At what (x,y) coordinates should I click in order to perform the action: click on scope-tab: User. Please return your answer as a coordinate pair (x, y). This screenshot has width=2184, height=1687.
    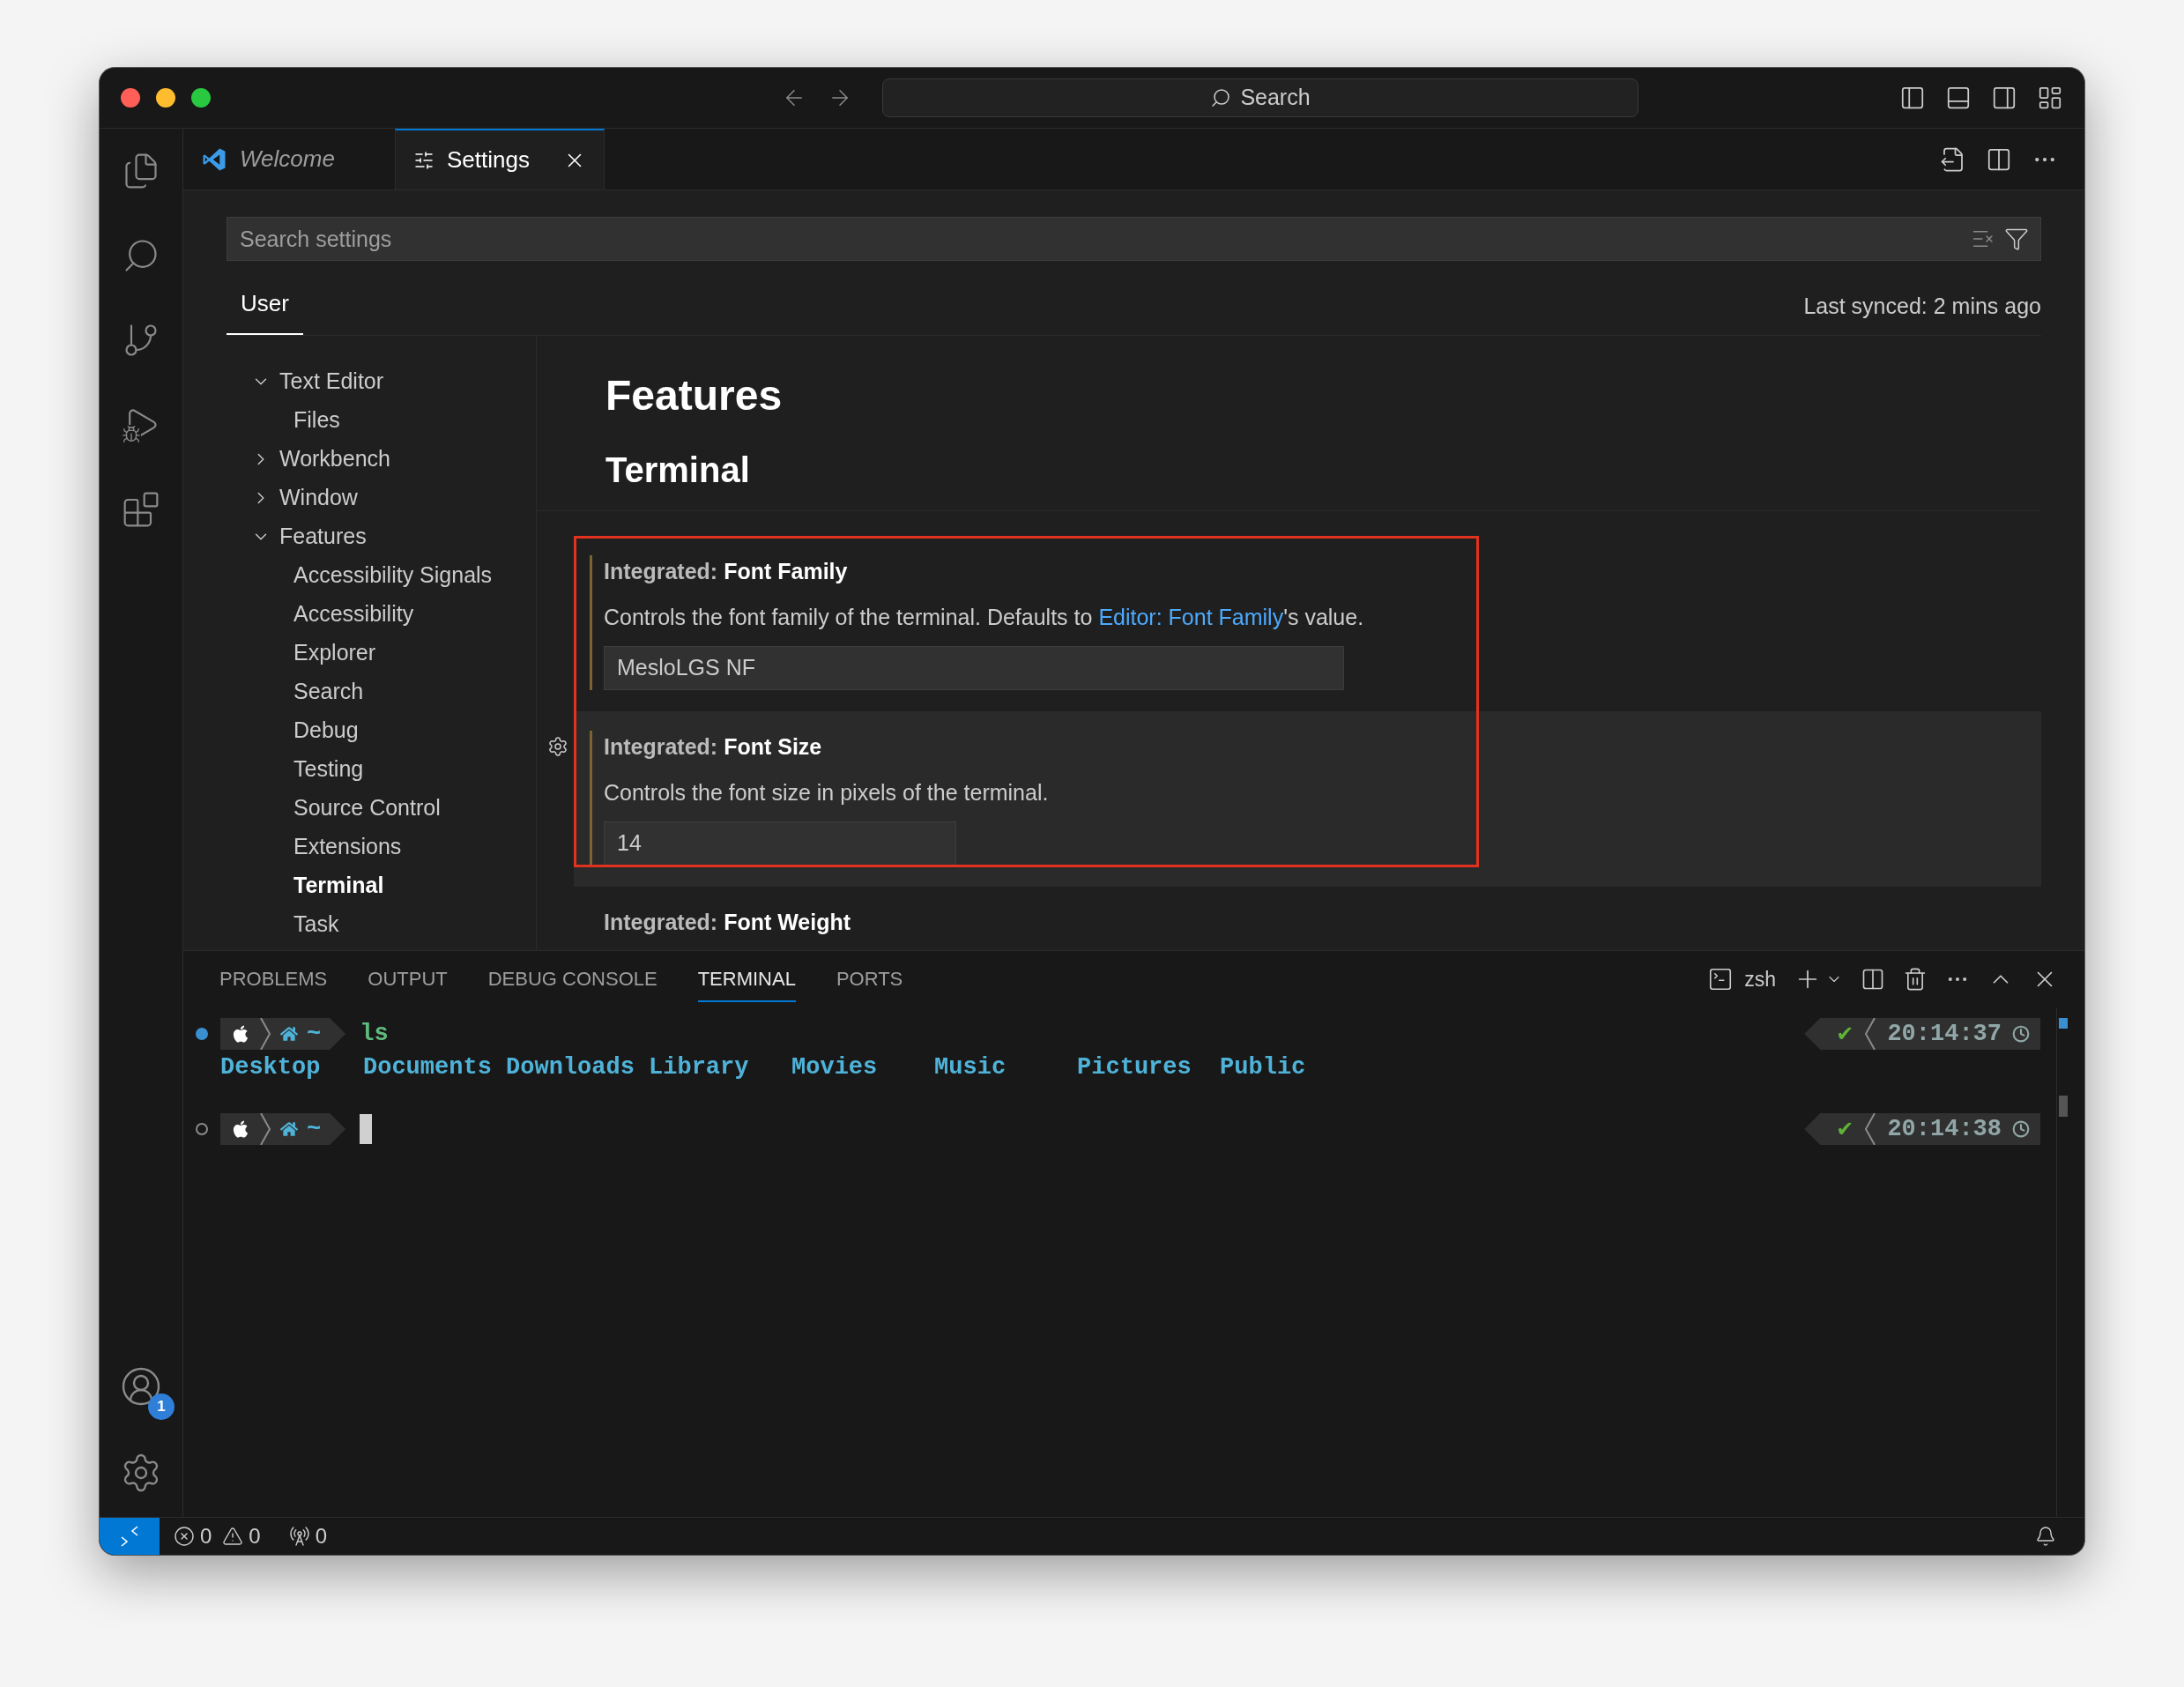
    Looking at the image, I should click on (265, 310).